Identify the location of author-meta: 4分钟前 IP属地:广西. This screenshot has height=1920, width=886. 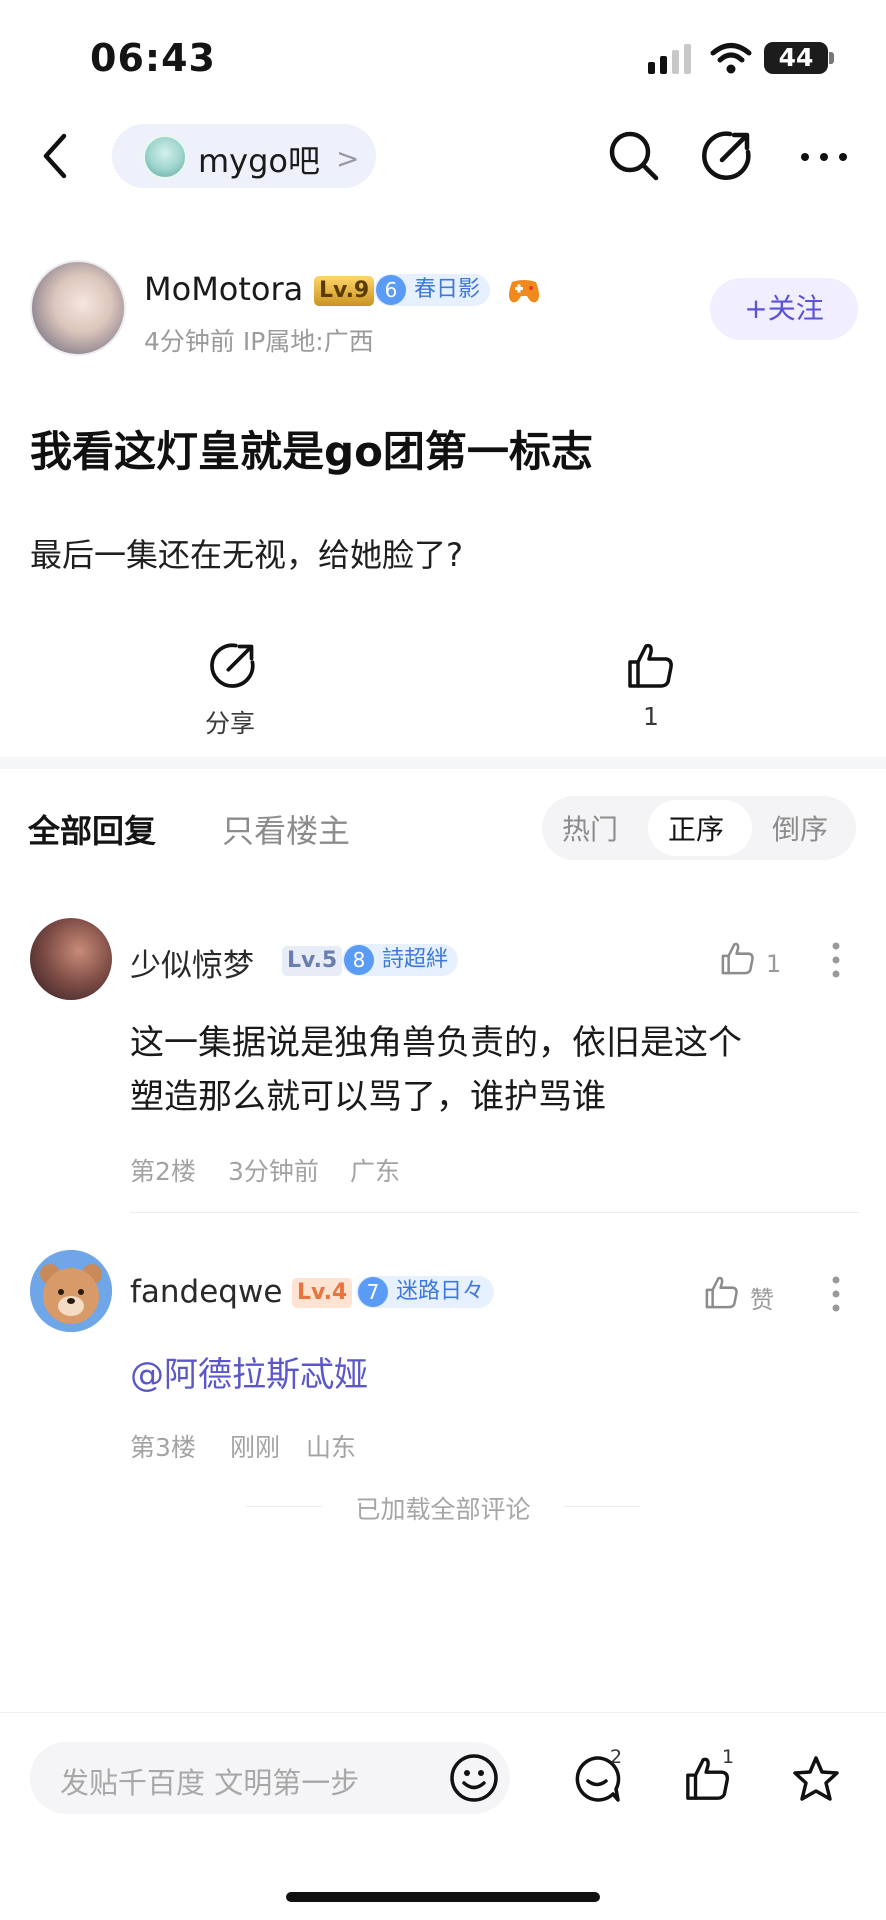
(259, 341).